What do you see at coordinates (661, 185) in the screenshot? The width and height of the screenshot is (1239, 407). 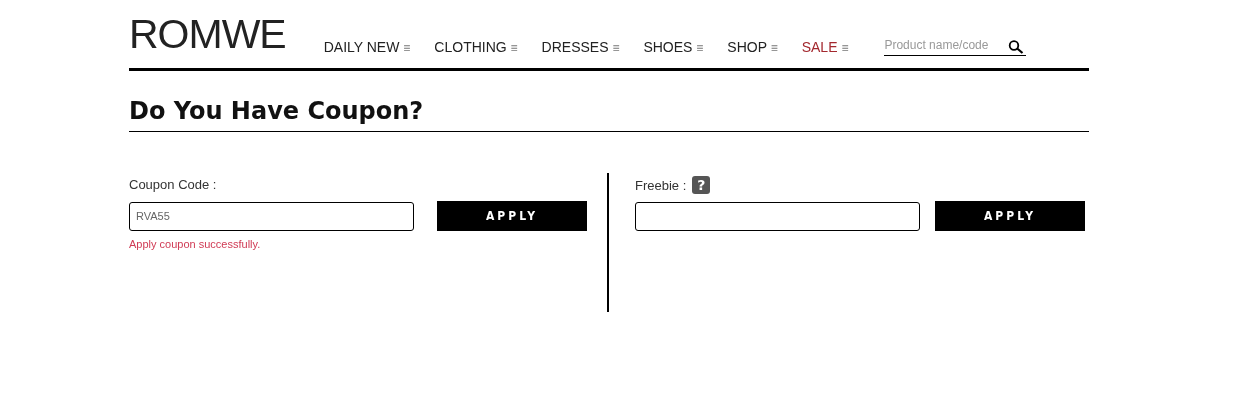 I see `field-label: Freebie :` at bounding box center [661, 185].